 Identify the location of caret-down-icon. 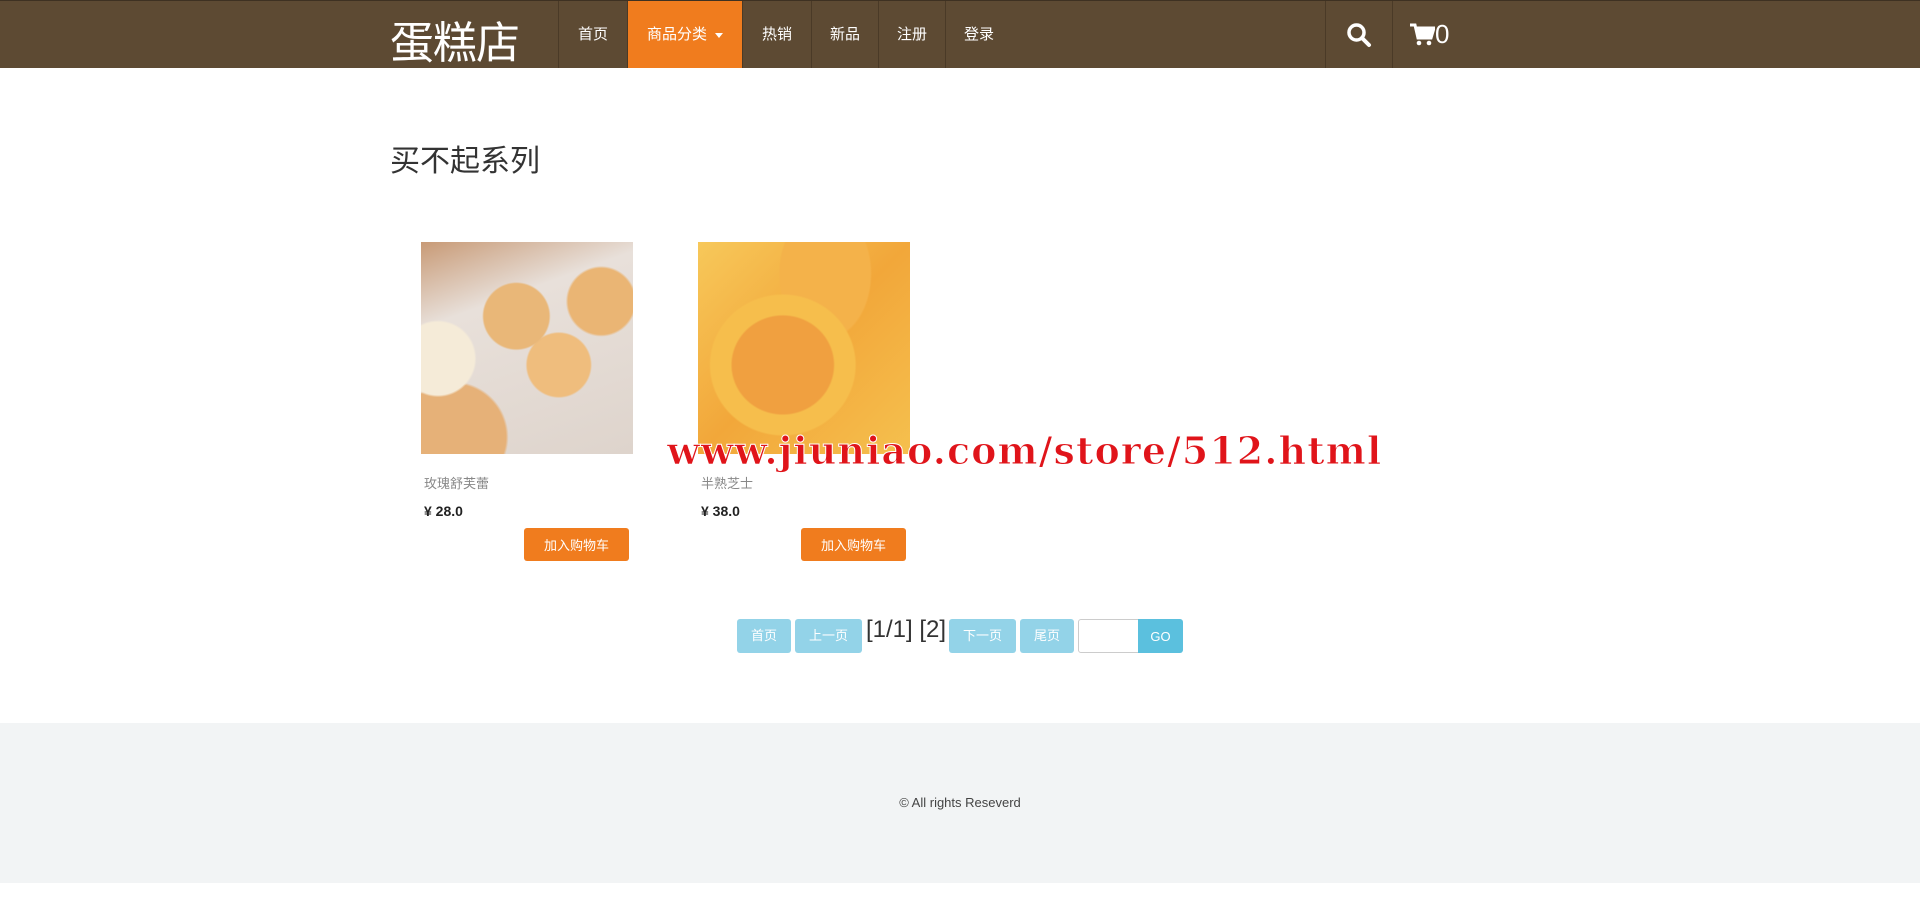
(719, 35).